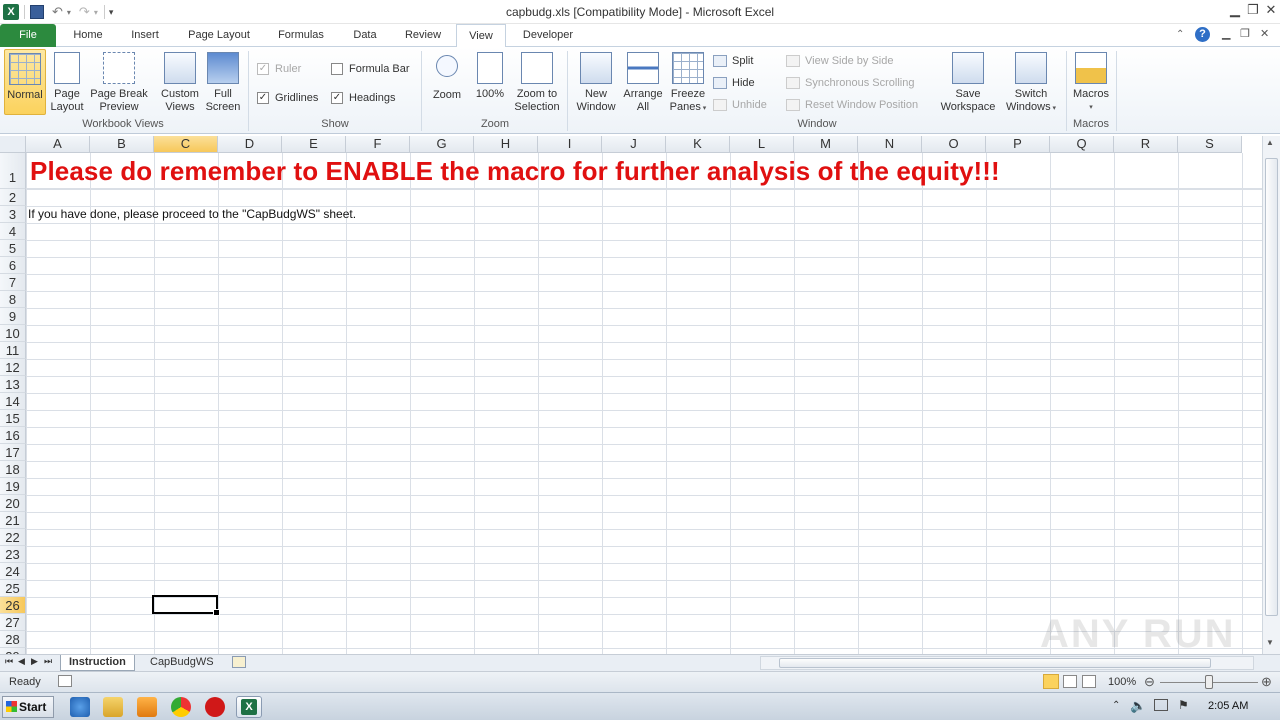 Image resolution: width=1280 pixels, height=720 pixels. Describe the element at coordinates (223, 82) in the screenshot. I see `full-screen-button: Full Screen` at that location.